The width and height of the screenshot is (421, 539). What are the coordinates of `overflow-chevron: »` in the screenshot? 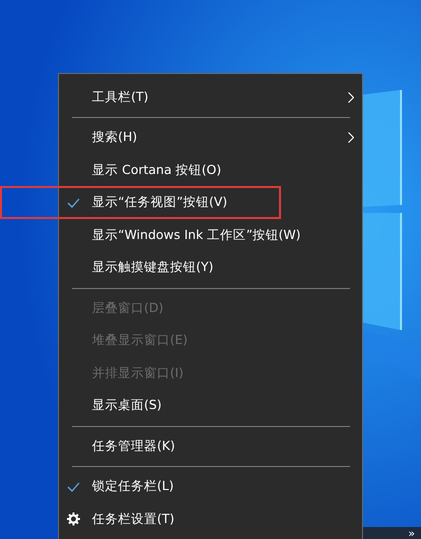 It's located at (411, 533).